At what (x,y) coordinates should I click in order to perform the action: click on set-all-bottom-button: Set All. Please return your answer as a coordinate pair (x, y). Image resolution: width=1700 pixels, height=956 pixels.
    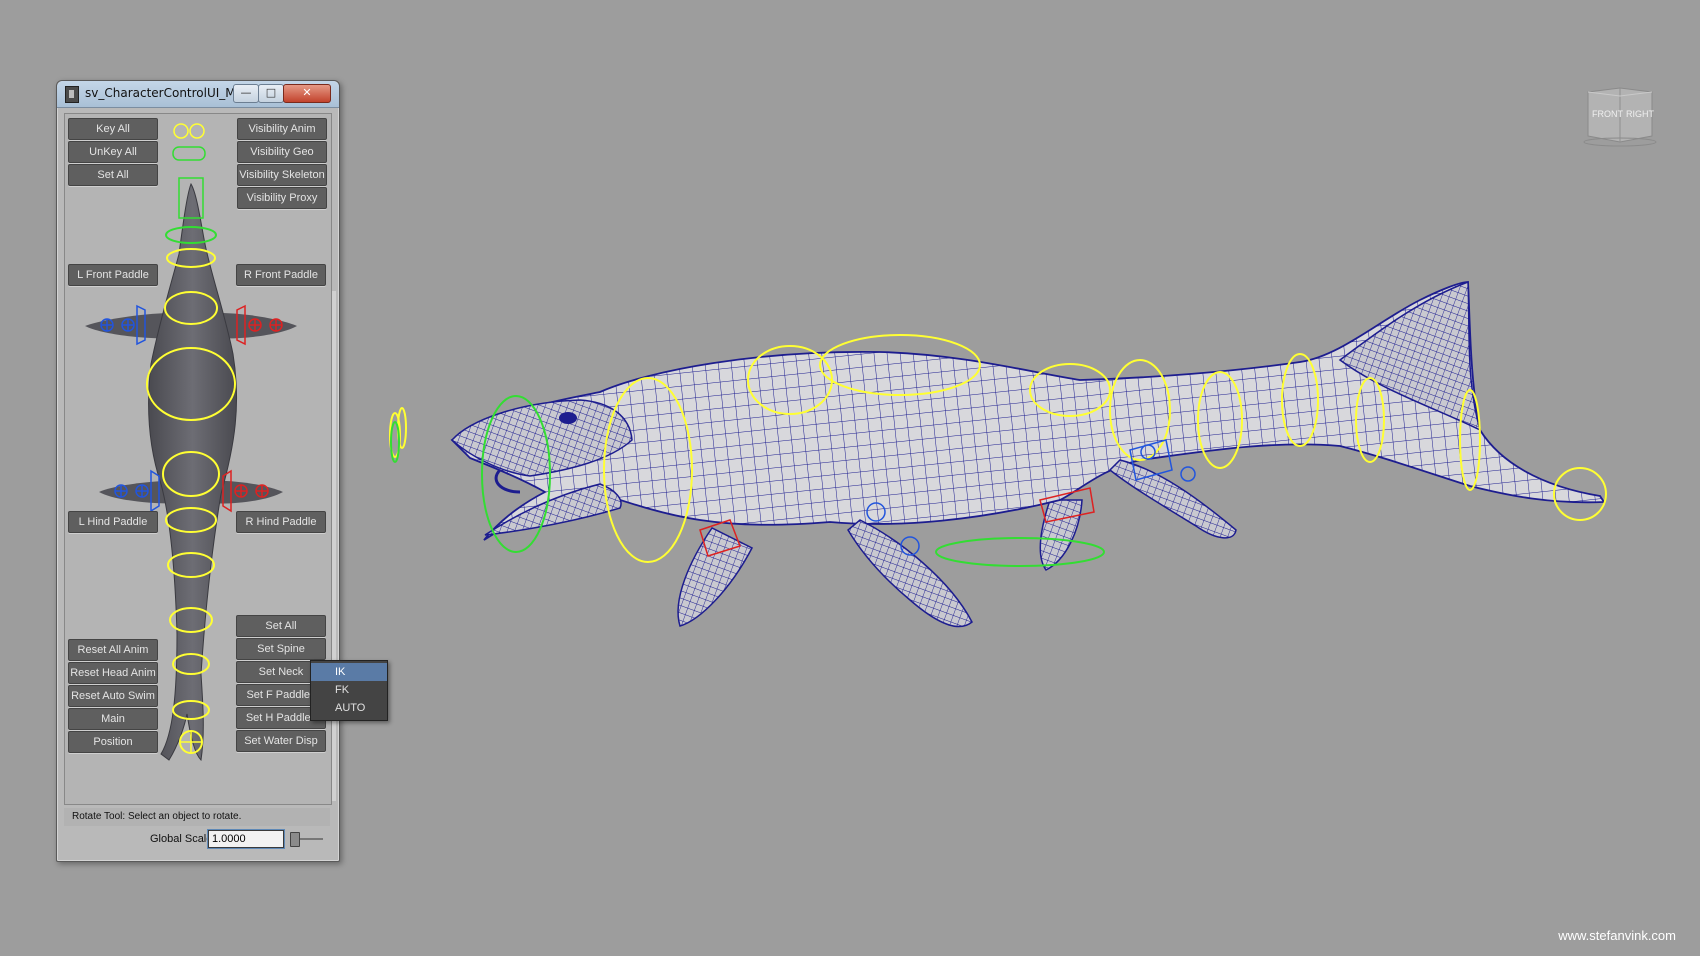
    Looking at the image, I should click on (281, 626).